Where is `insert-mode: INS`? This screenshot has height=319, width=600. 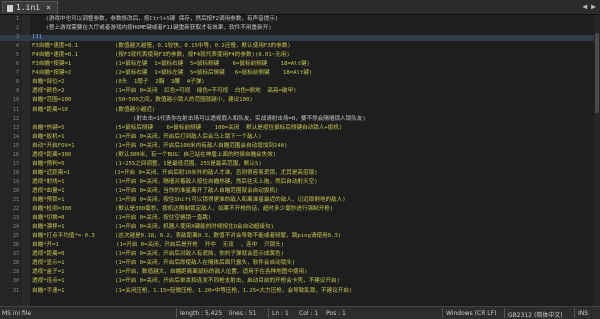 insert-mode: INS is located at coordinates (583, 313).